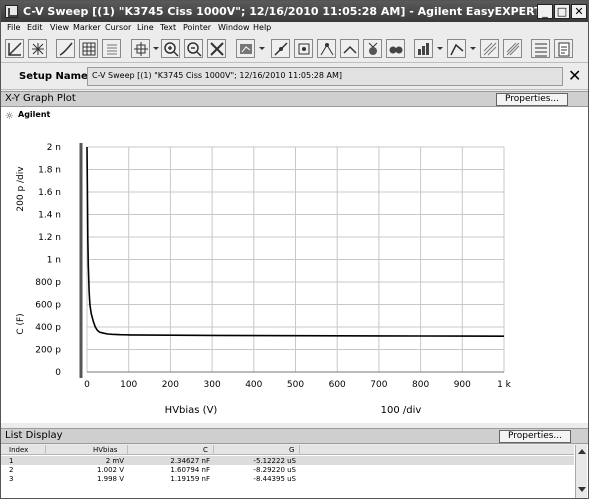 This screenshot has height=499, width=589. What do you see at coordinates (280, 48) in the screenshot?
I see `line-fit-icon` at bounding box center [280, 48].